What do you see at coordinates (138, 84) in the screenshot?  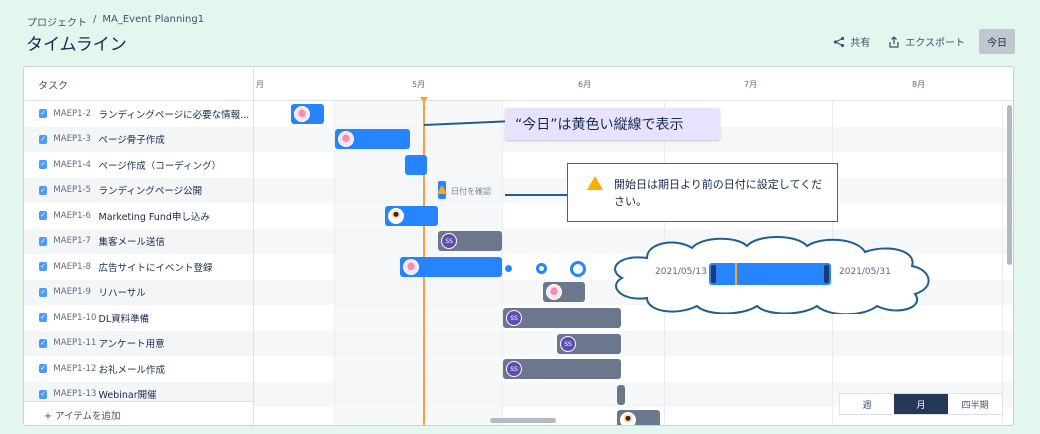 I see `task-column-header: タスク` at bounding box center [138, 84].